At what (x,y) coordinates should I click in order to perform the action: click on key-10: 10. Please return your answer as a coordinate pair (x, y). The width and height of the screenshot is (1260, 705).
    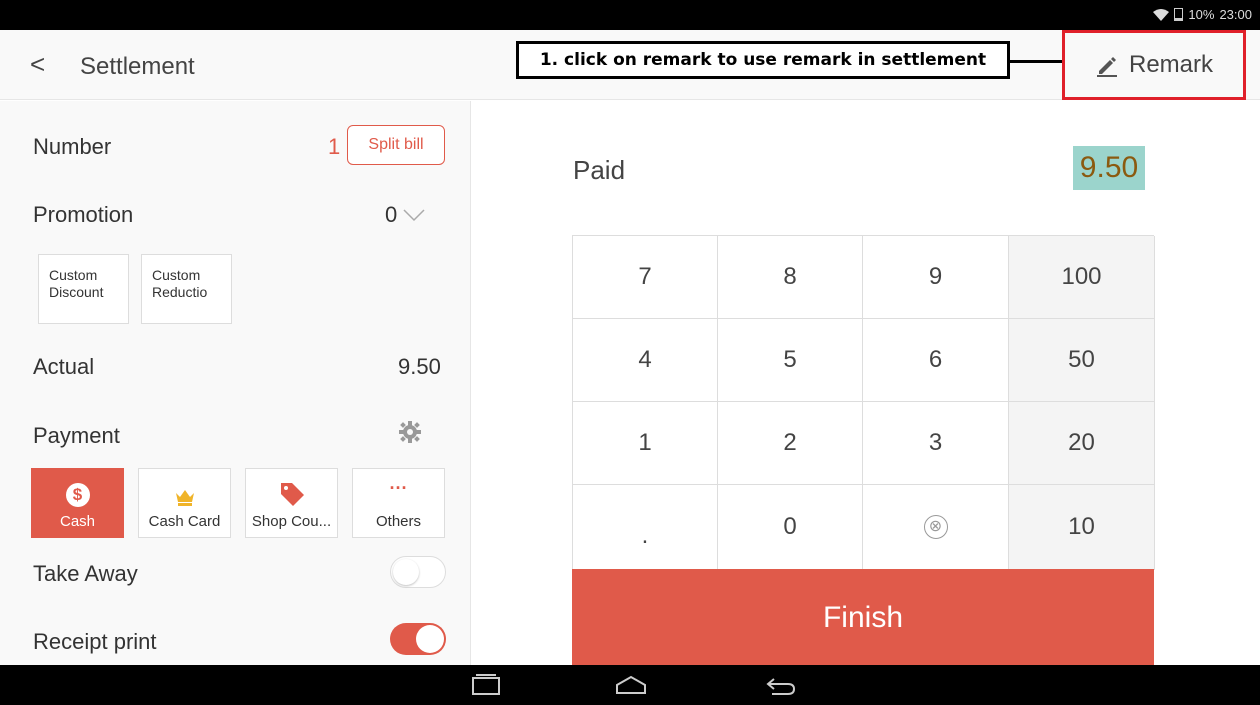
    Looking at the image, I should click on (1082, 527).